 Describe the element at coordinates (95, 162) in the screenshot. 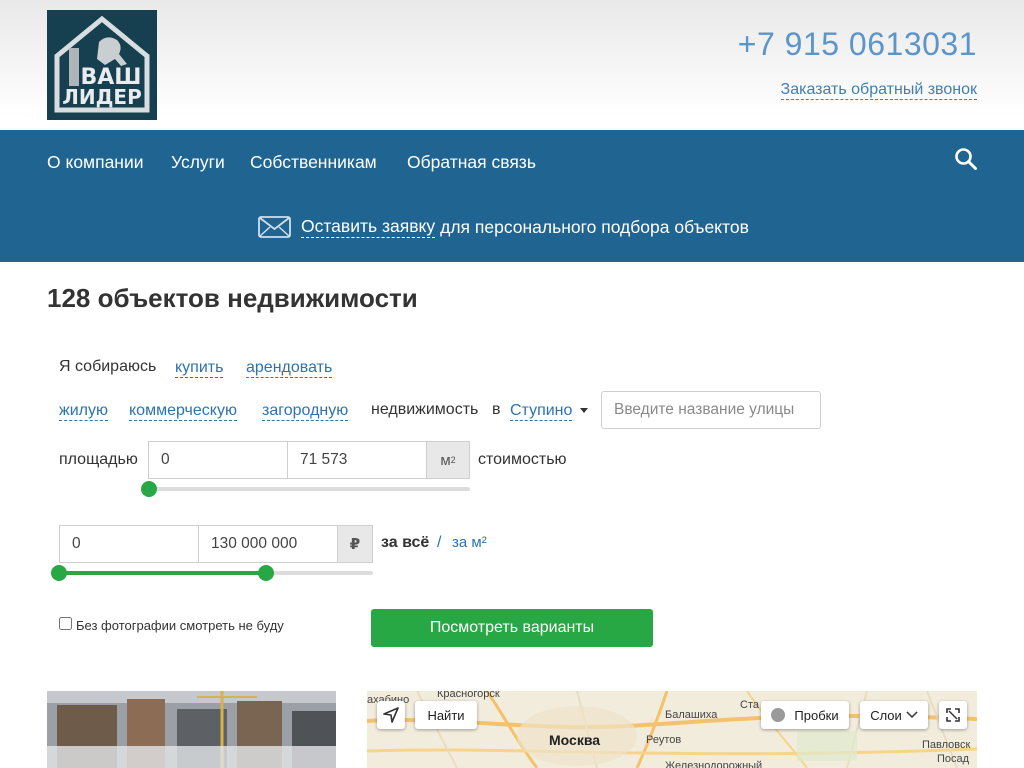

I see `nav-item-about: О компании` at that location.